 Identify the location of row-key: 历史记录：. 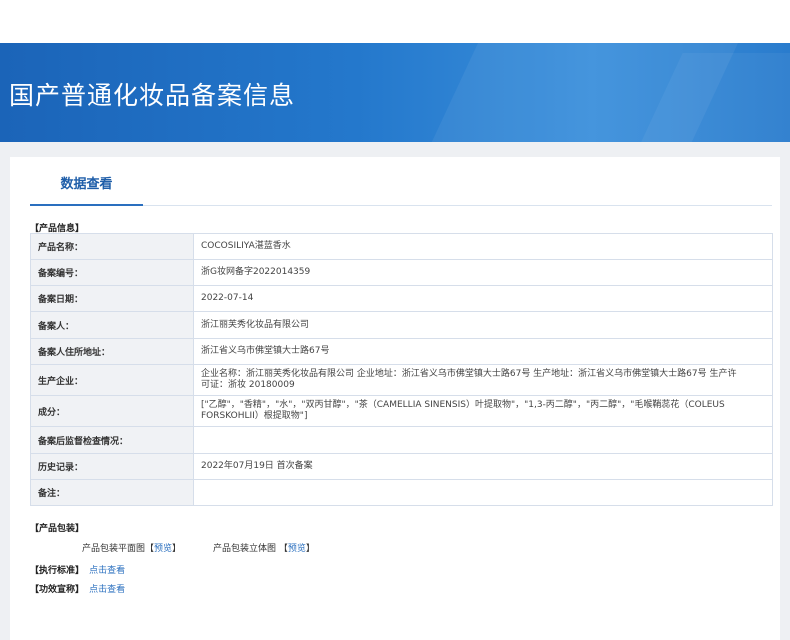
(112, 466).